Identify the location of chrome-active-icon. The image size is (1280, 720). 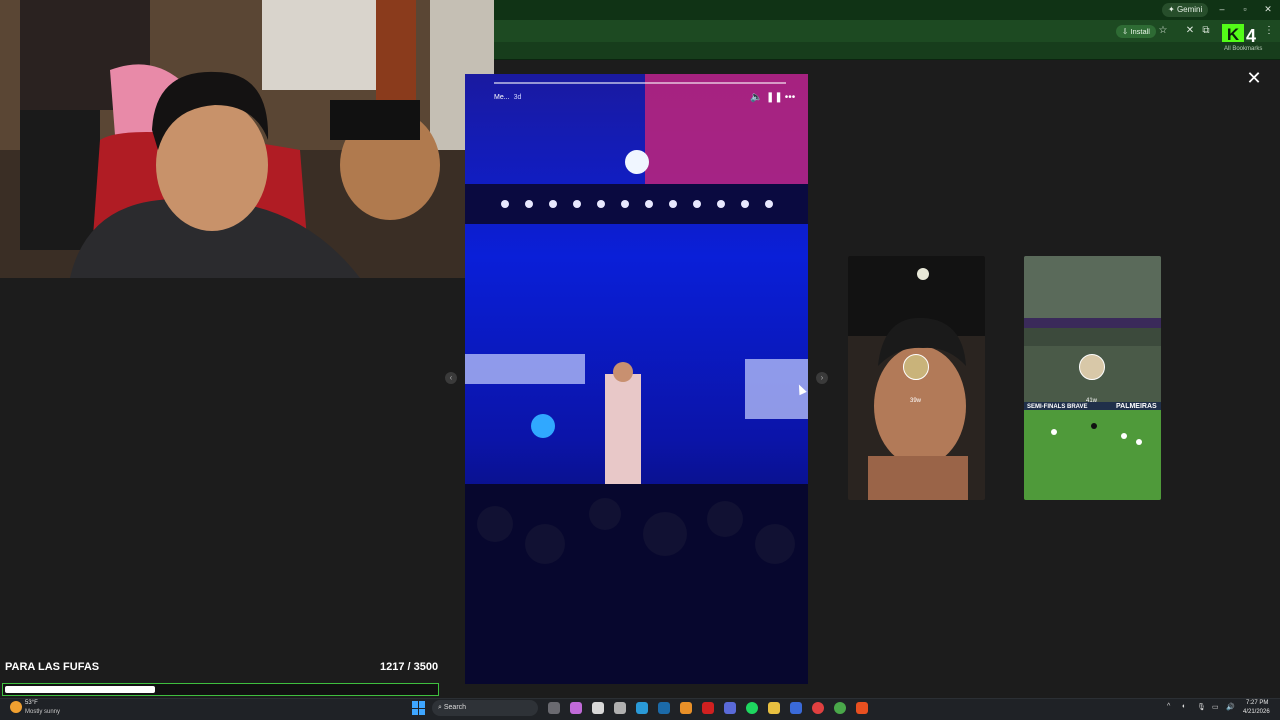
(840, 708).